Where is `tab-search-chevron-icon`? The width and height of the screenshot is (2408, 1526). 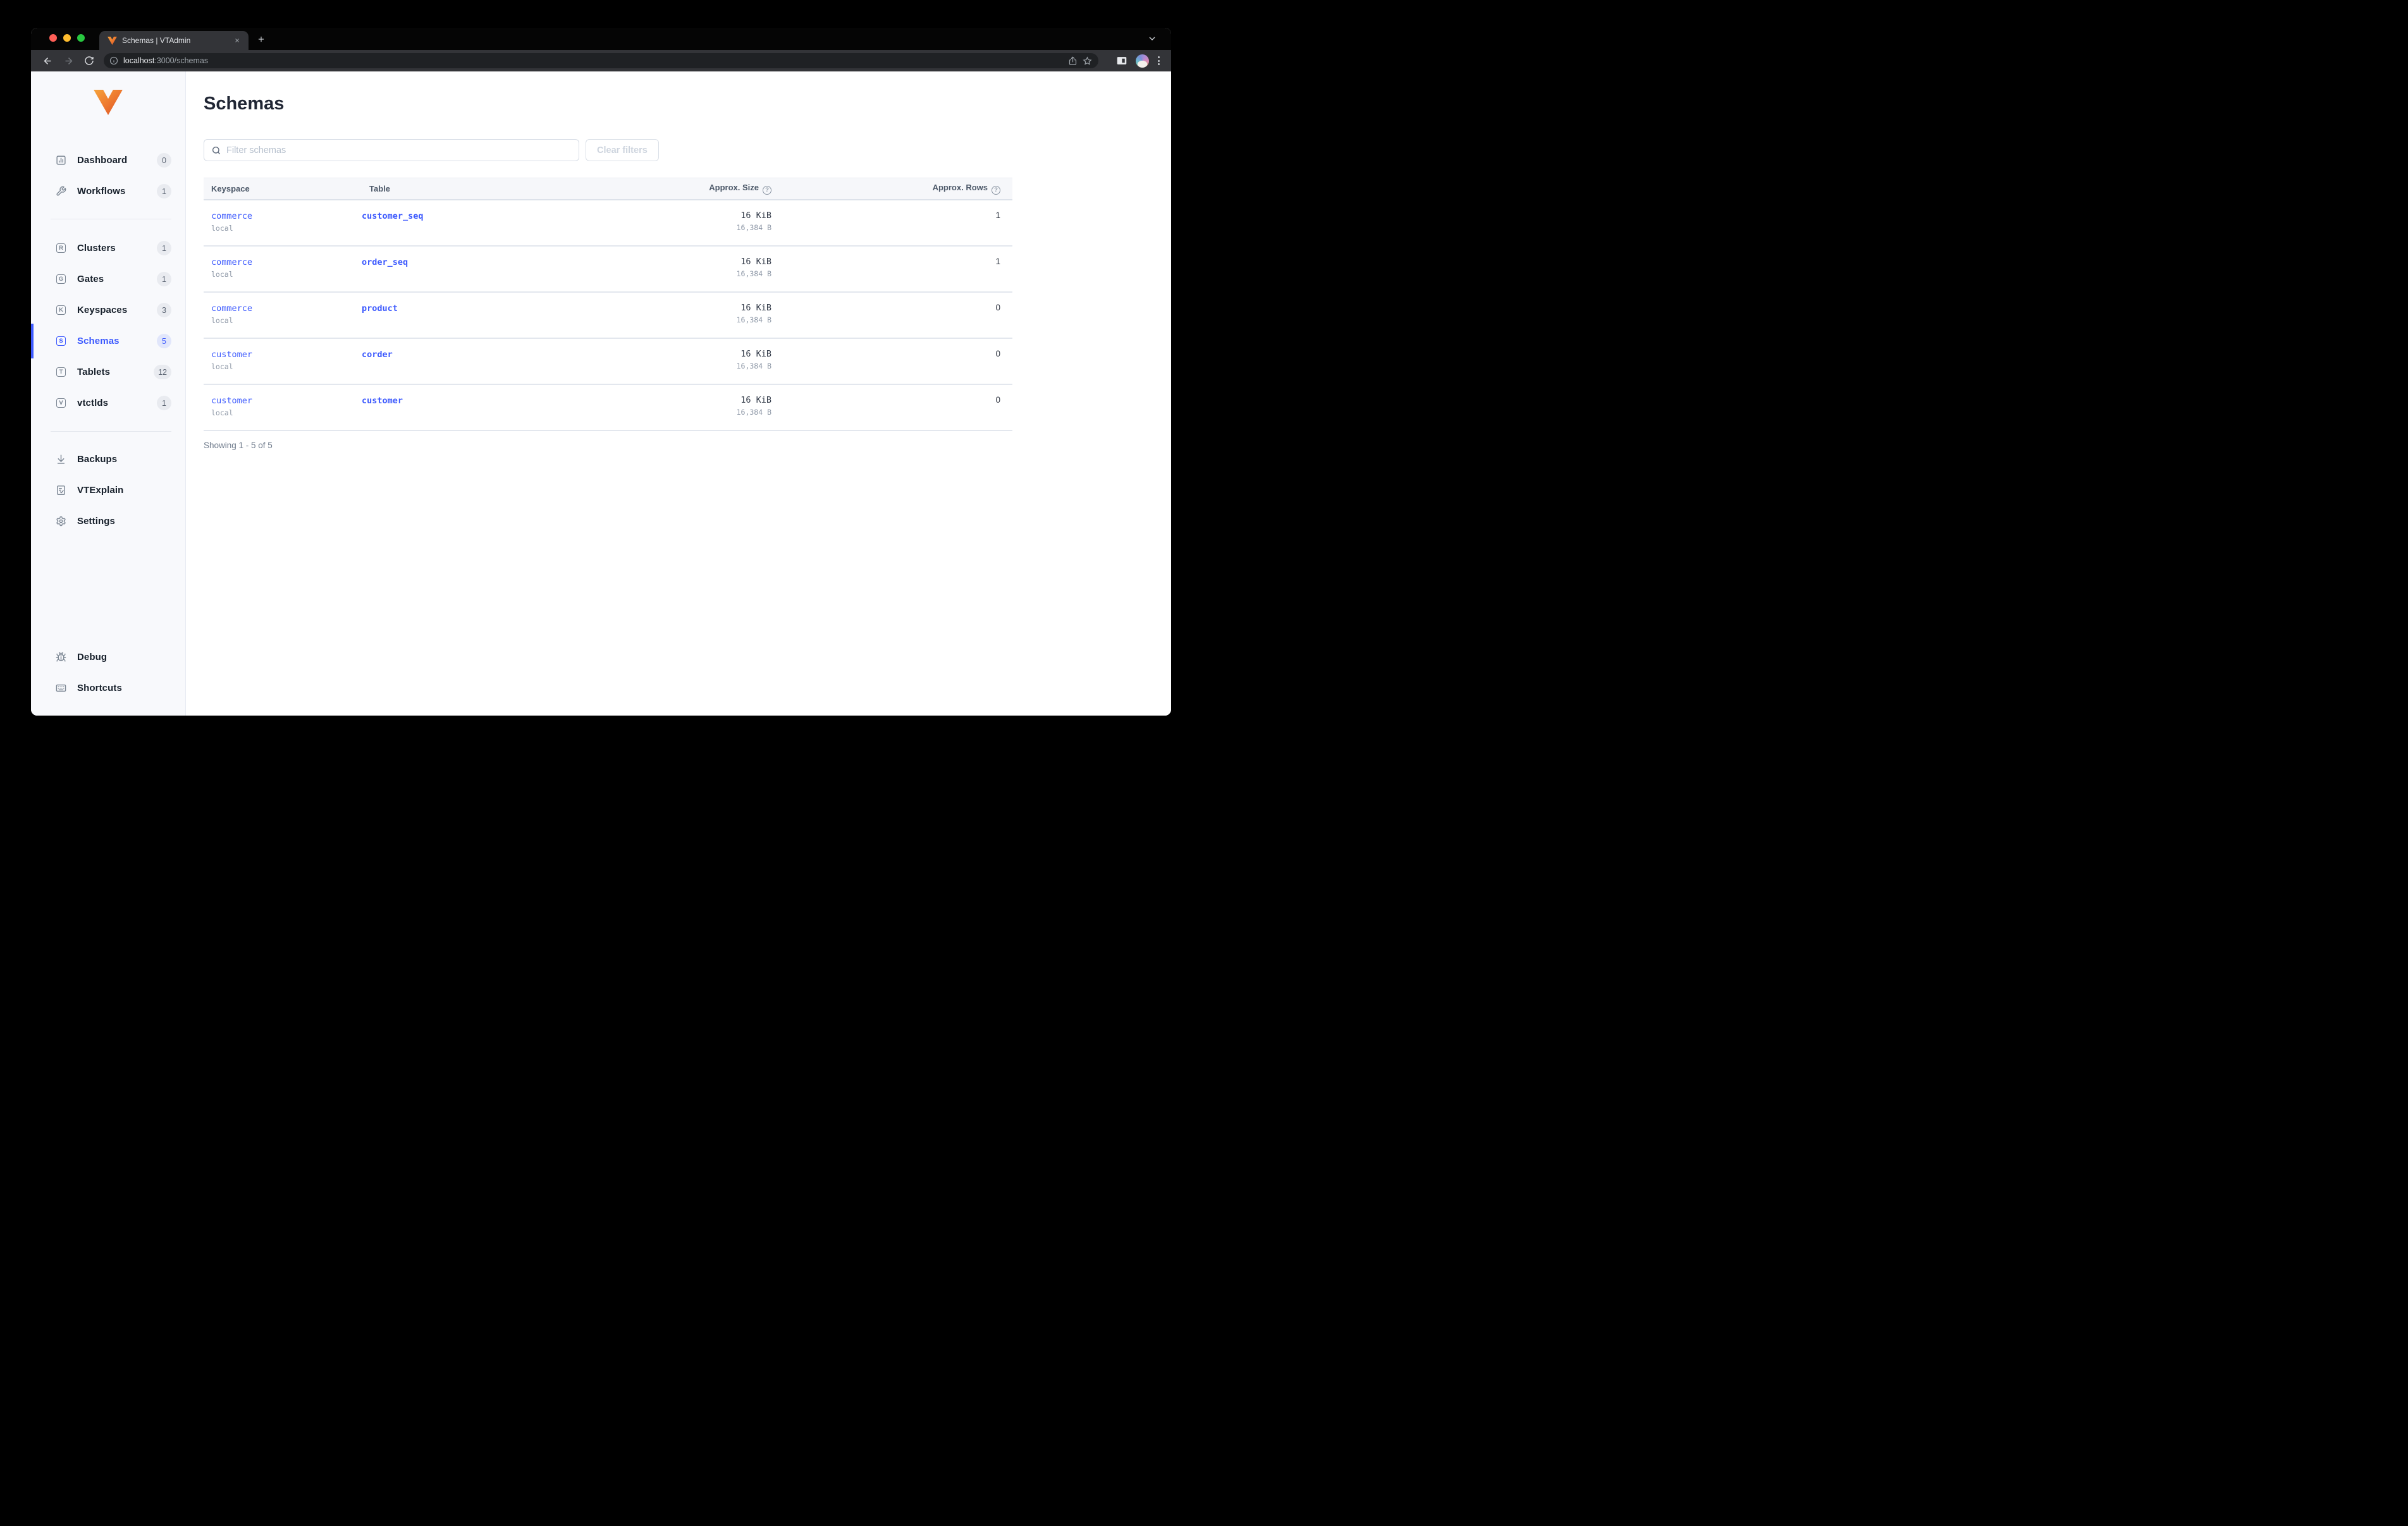 tab-search-chevron-icon is located at coordinates (1152, 39).